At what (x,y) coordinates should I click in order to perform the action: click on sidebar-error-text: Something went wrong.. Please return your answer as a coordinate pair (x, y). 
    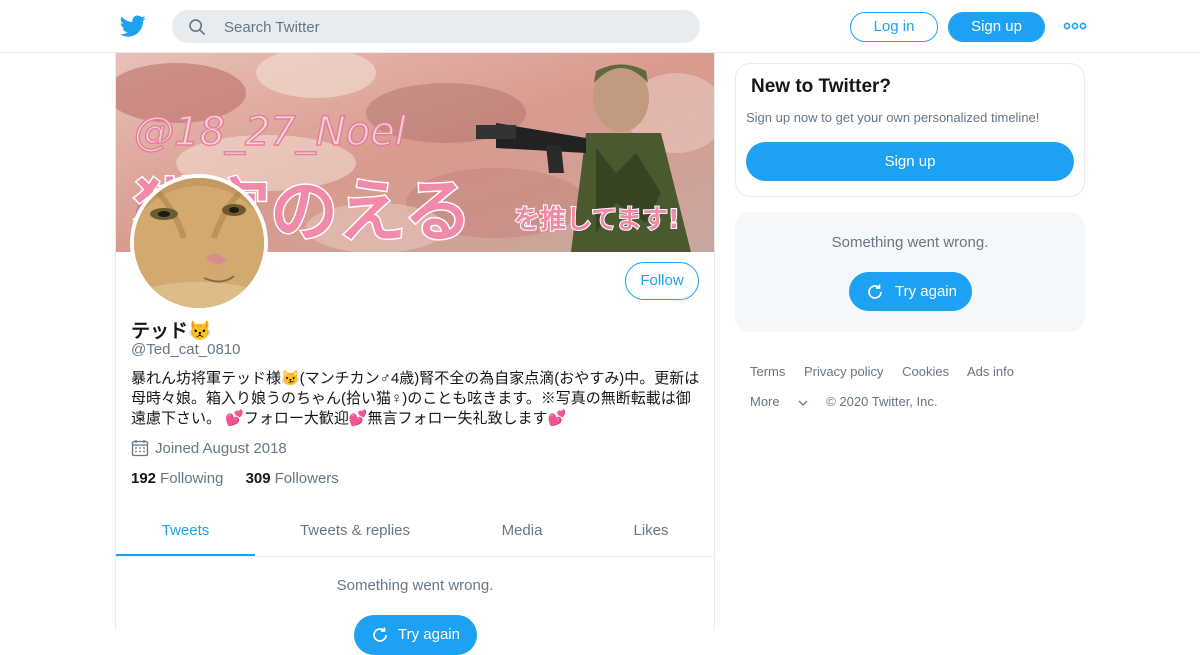
    Looking at the image, I should click on (910, 242).